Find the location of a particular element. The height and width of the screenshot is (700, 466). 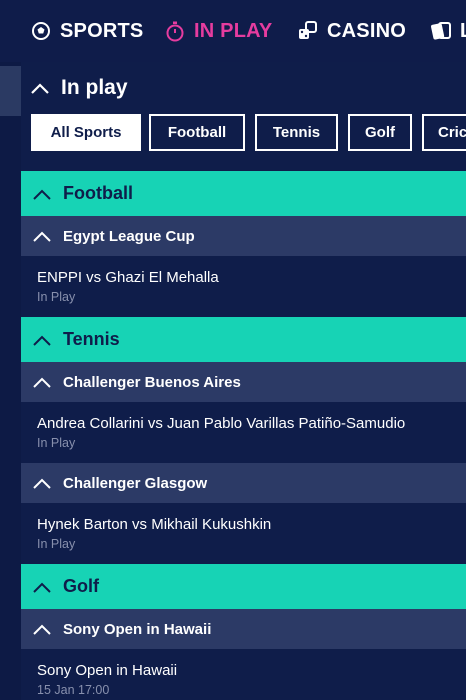

sport-header-tennis: Tennis is located at coordinates (243, 339).